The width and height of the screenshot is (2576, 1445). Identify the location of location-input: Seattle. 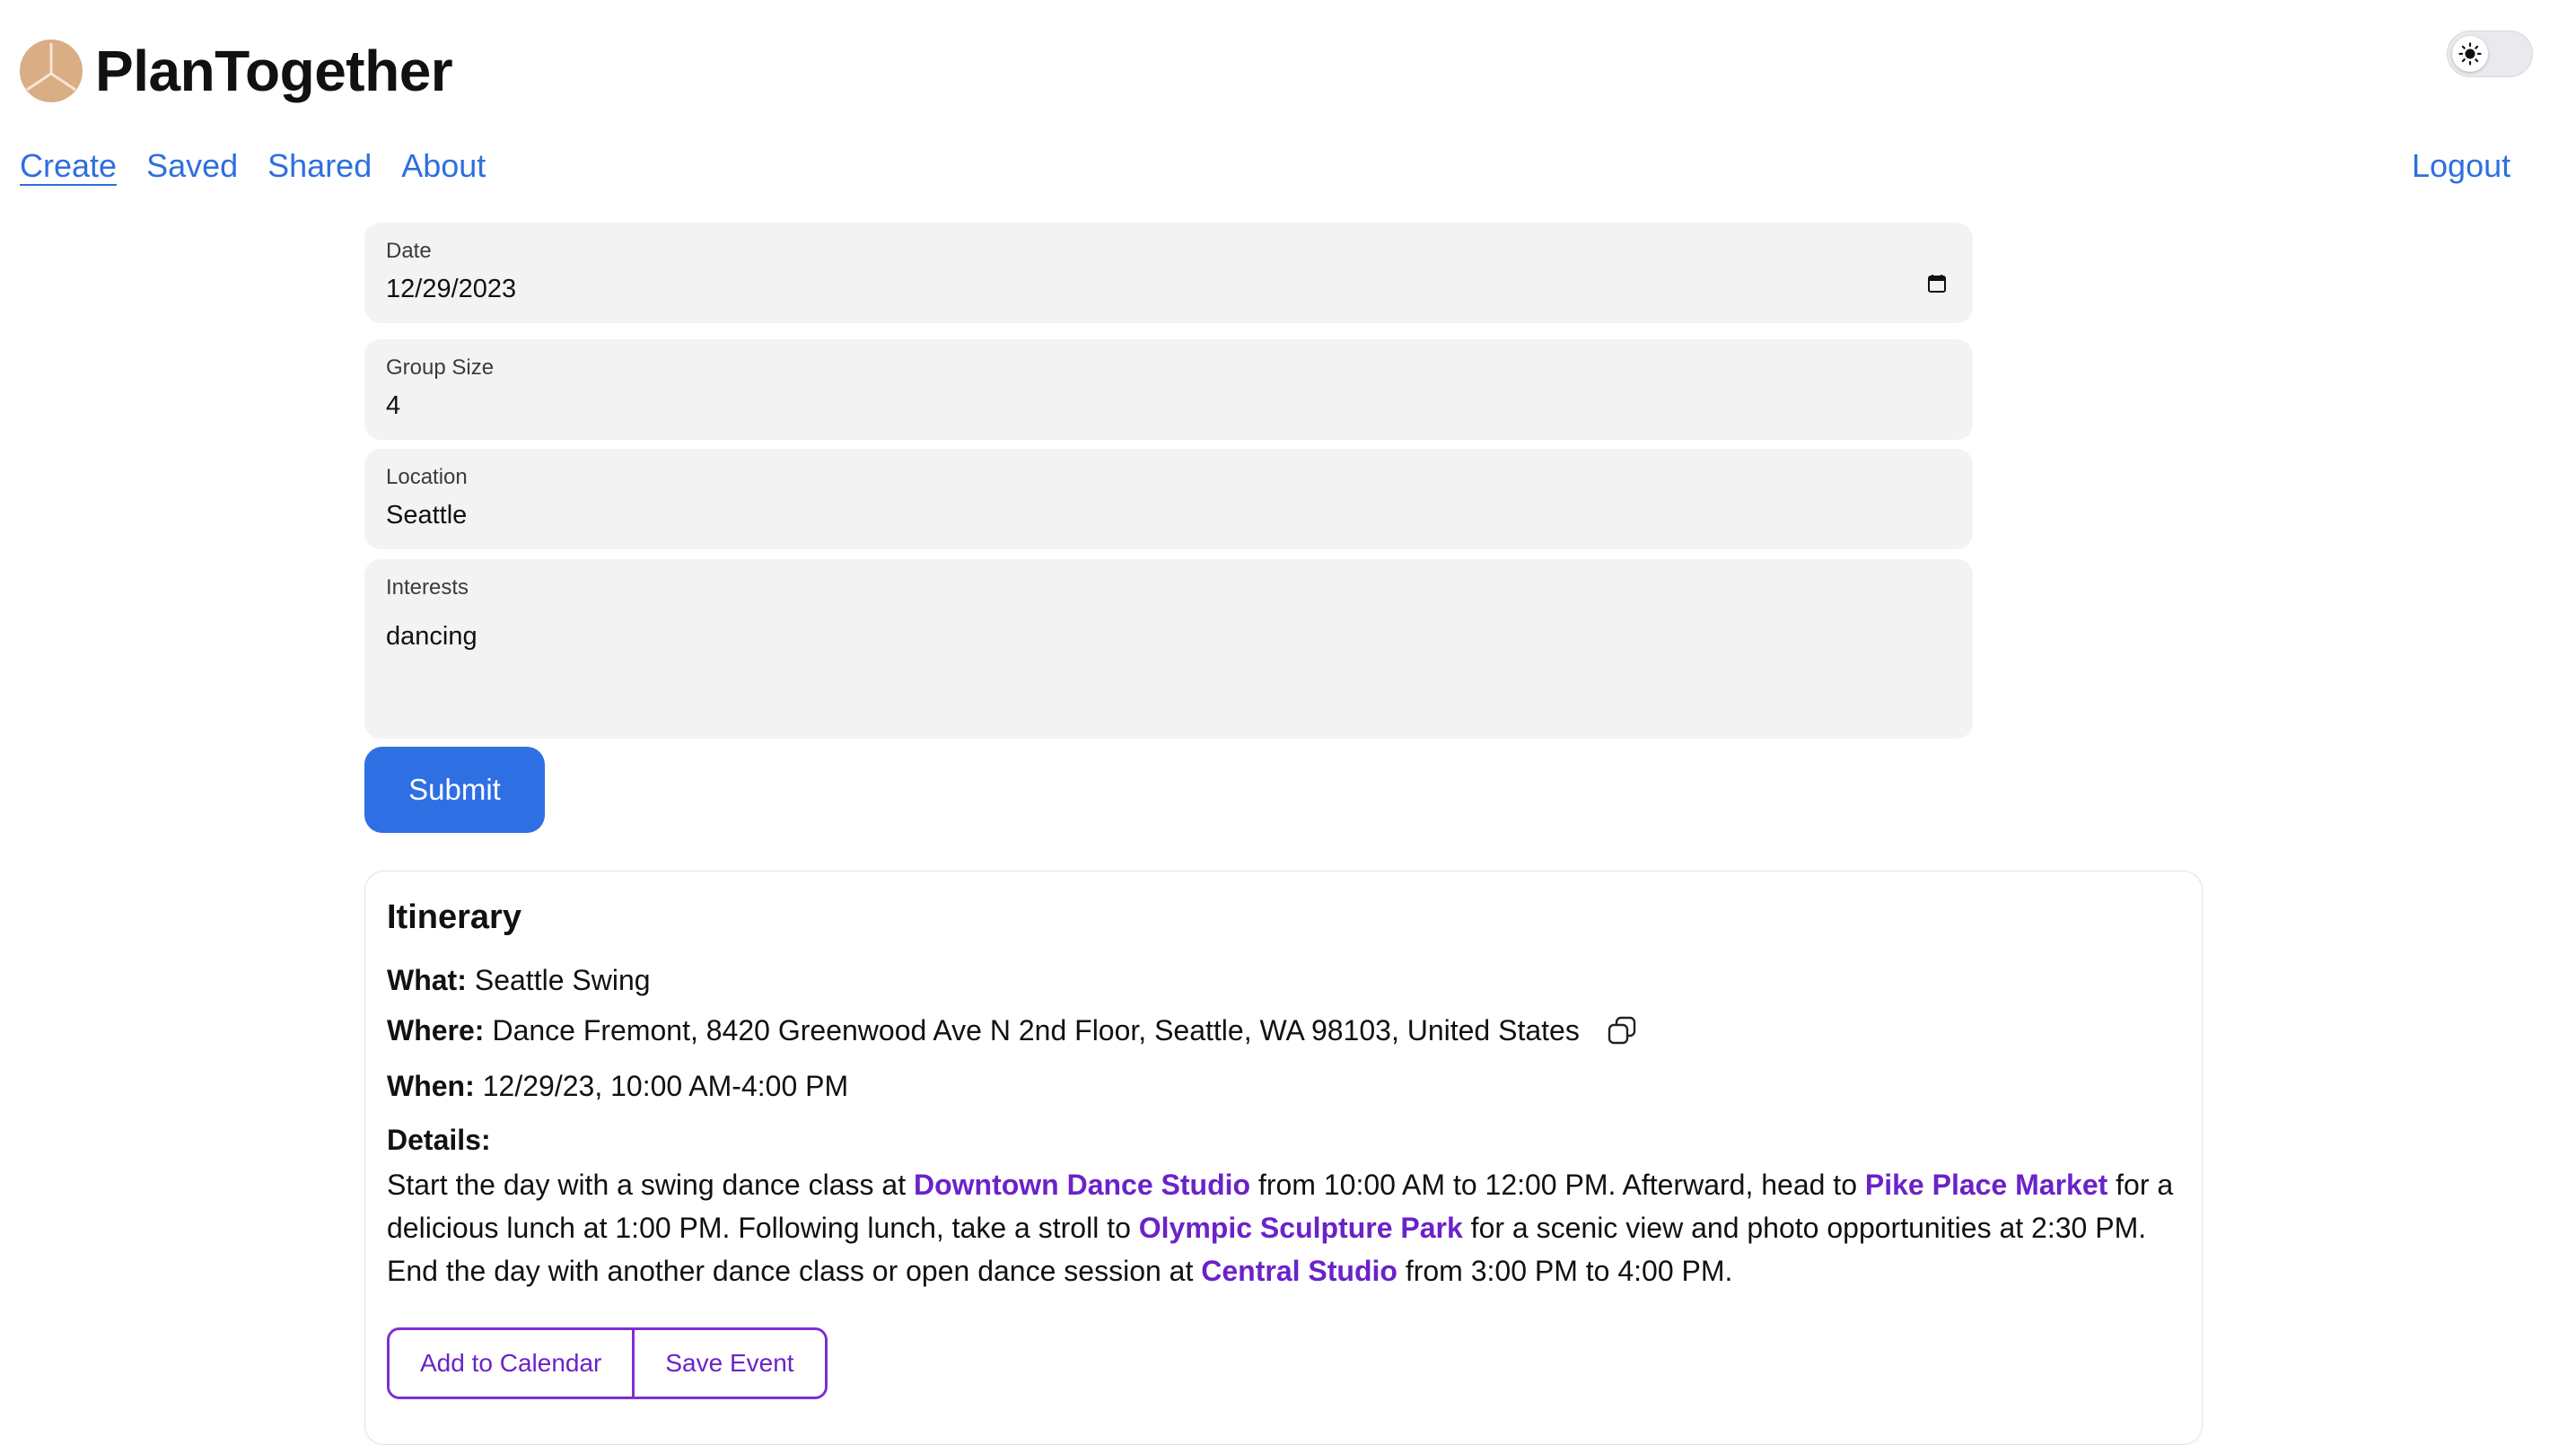
(1168, 515).